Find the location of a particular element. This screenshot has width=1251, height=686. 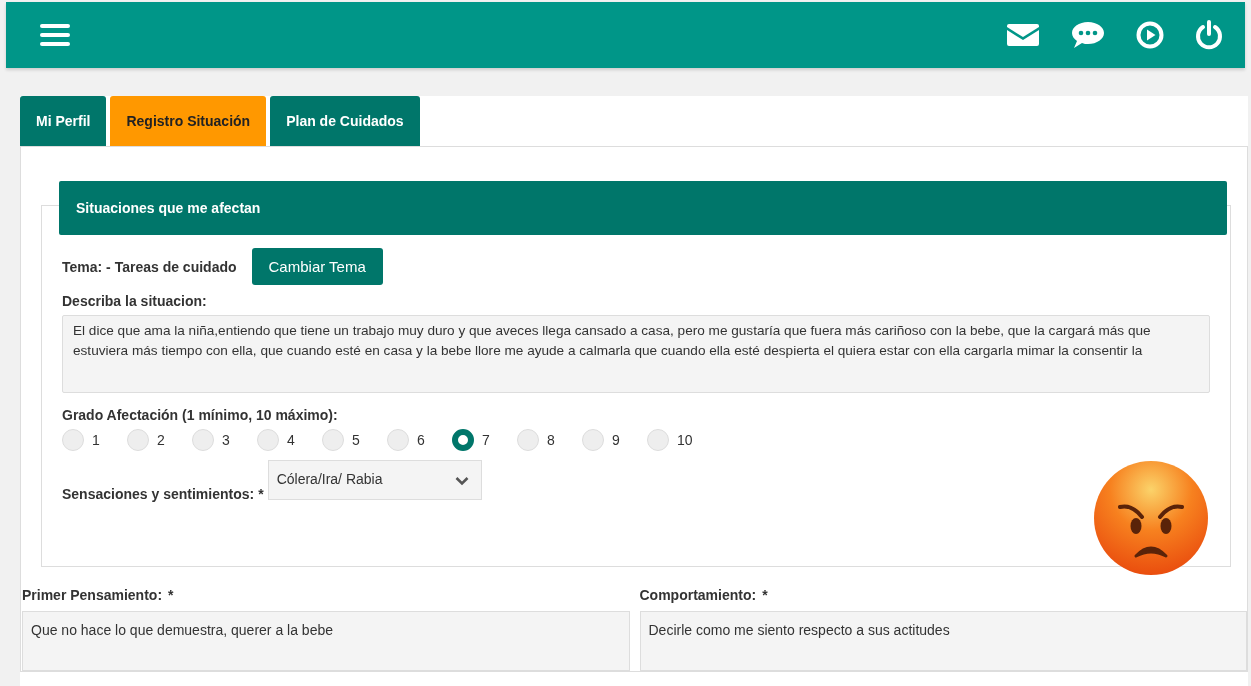

section-header: Situaciones que me afectan is located at coordinates (643, 208).